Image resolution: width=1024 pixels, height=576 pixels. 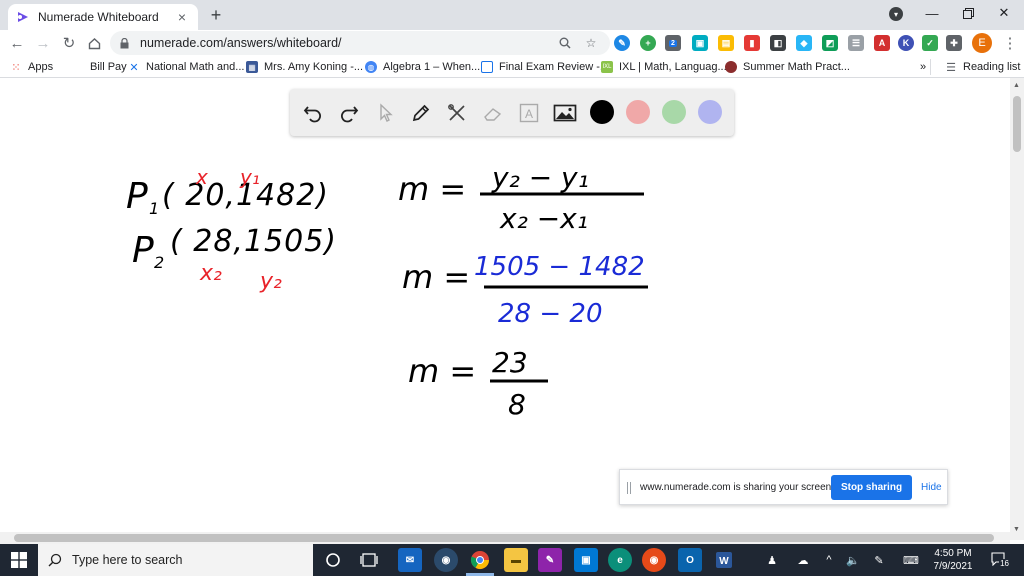 I want to click on result-numerator: 23, so click(x=510, y=362).